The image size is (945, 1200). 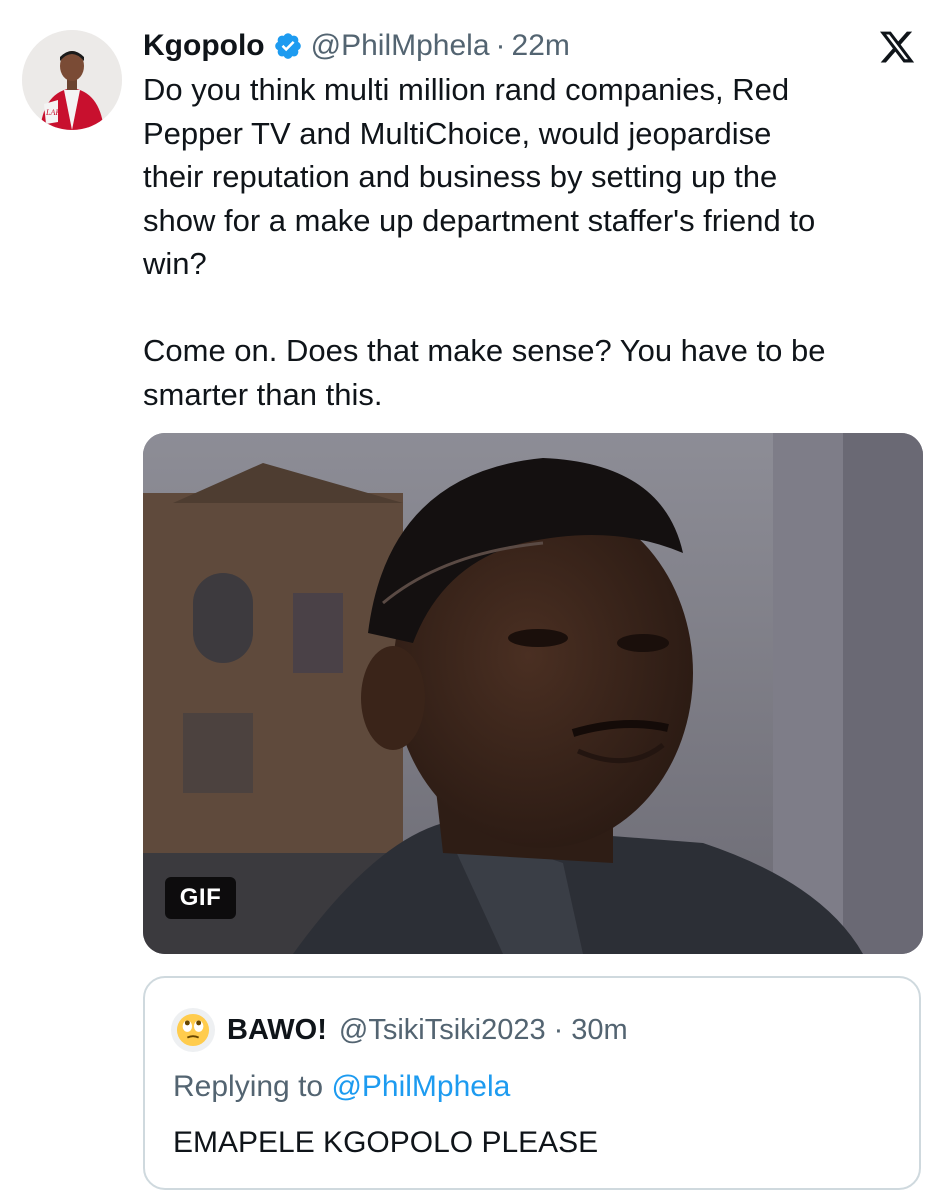 I want to click on quoted-author-name: BAWO!, so click(x=277, y=1030).